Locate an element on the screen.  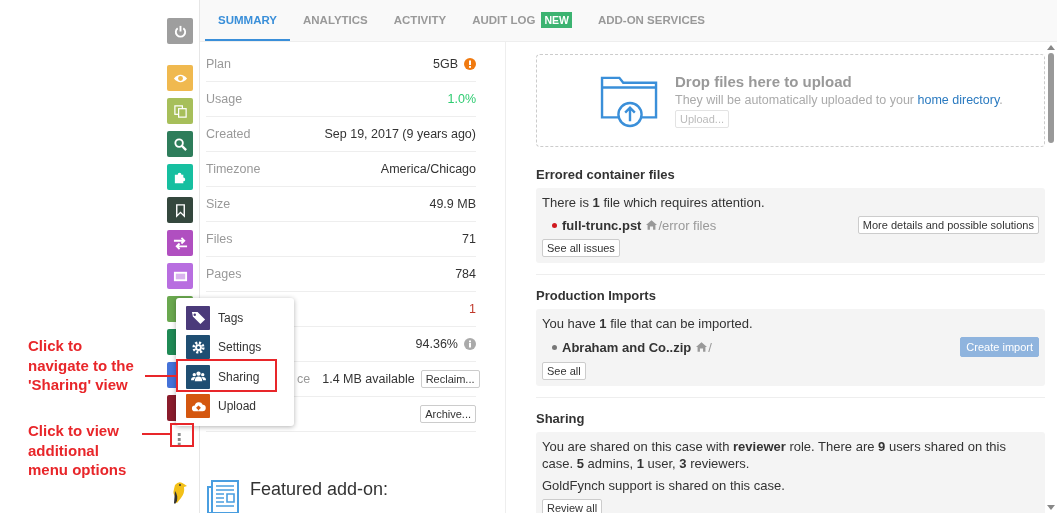
section-button: Review all is located at coordinates (572, 506).